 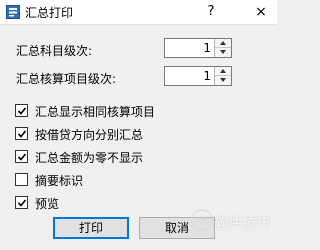 I want to click on help-button: ?, so click(x=211, y=12).